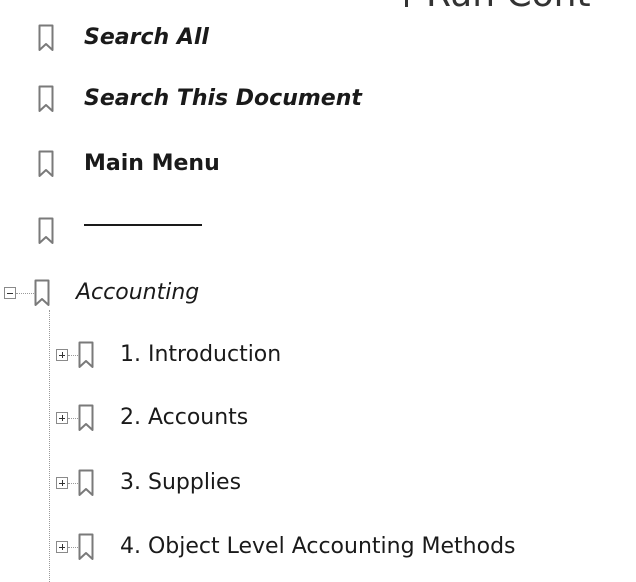 This screenshot has height=582, width=636. Describe the element at coordinates (120, 231) in the screenshot. I see `bookmark-separator` at that location.